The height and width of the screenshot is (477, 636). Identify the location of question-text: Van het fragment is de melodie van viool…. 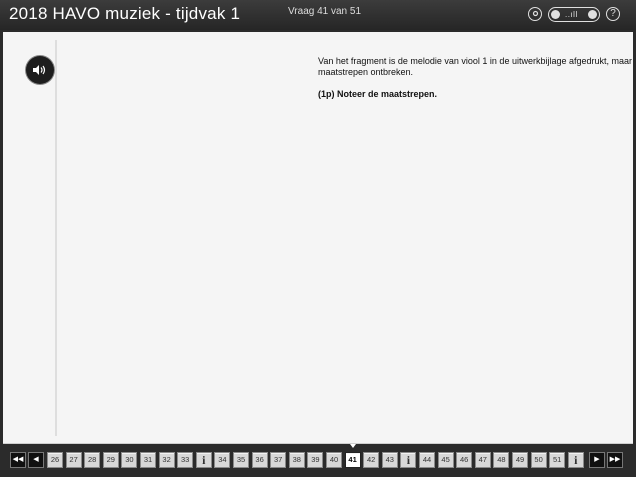
(475, 66).